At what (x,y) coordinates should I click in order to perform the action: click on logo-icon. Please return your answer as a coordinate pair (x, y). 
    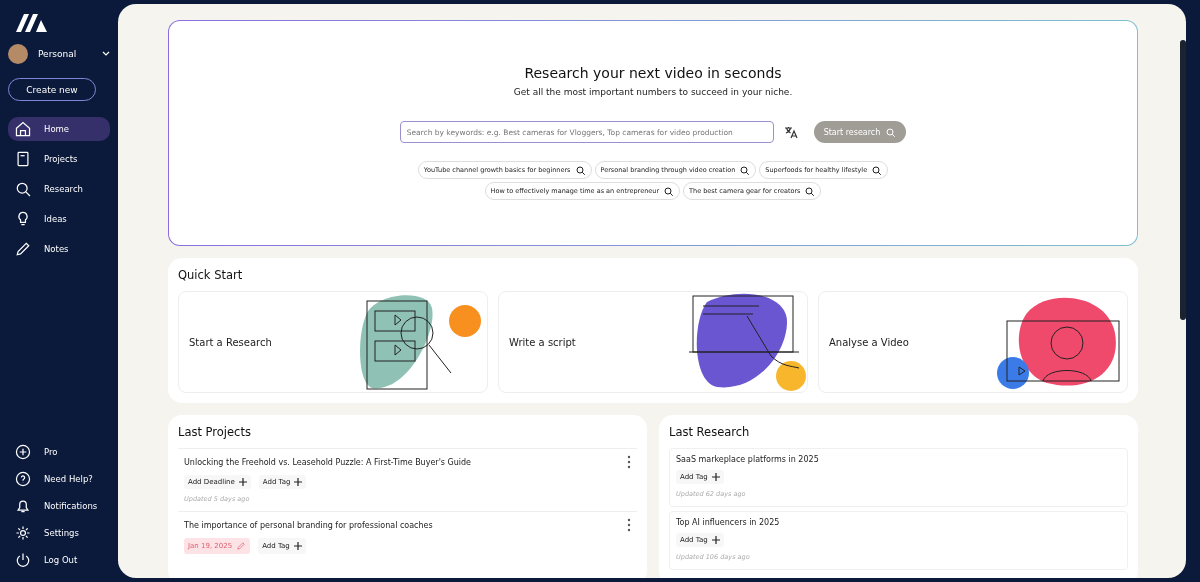
    Looking at the image, I should click on (31, 23).